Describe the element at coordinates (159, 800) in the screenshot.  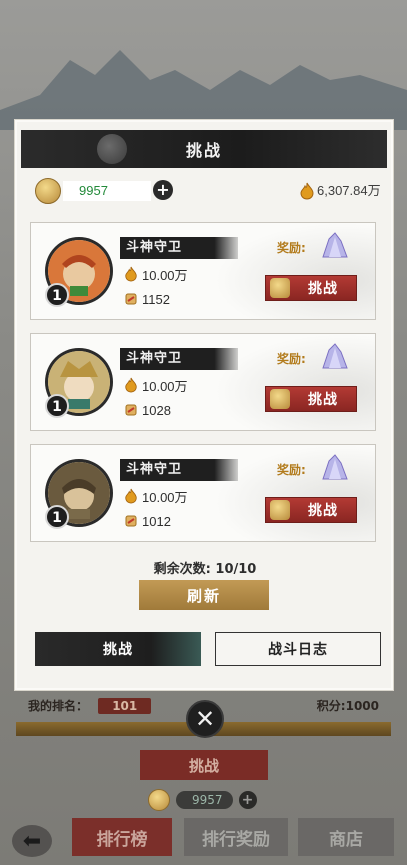
I see `coin-icon` at that location.